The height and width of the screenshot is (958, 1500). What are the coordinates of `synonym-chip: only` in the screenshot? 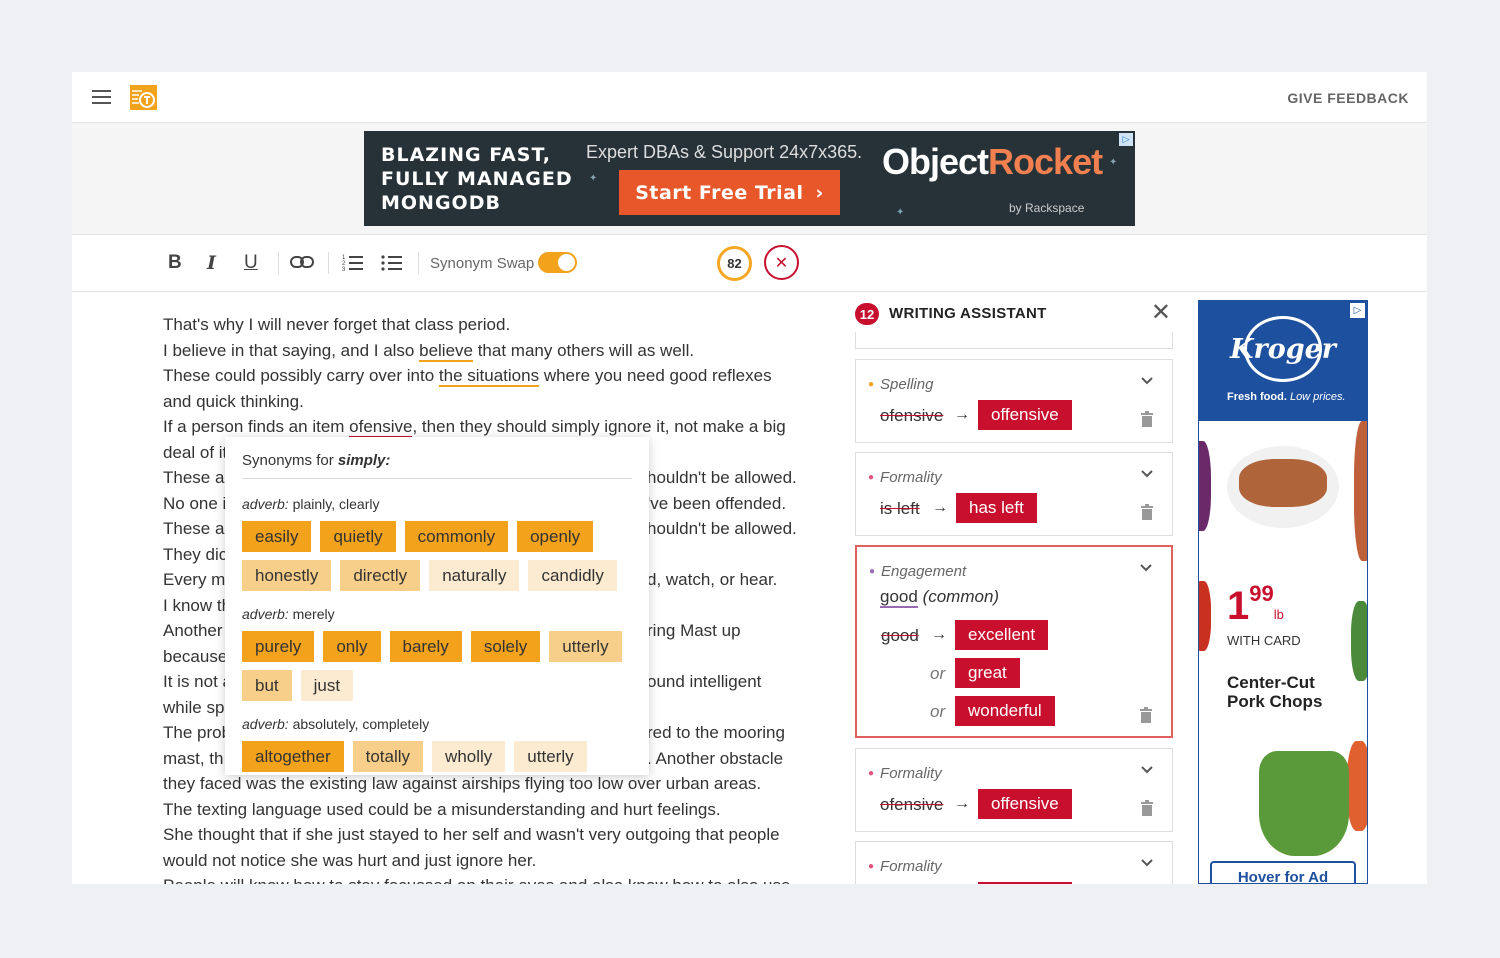 It's located at (352, 646).